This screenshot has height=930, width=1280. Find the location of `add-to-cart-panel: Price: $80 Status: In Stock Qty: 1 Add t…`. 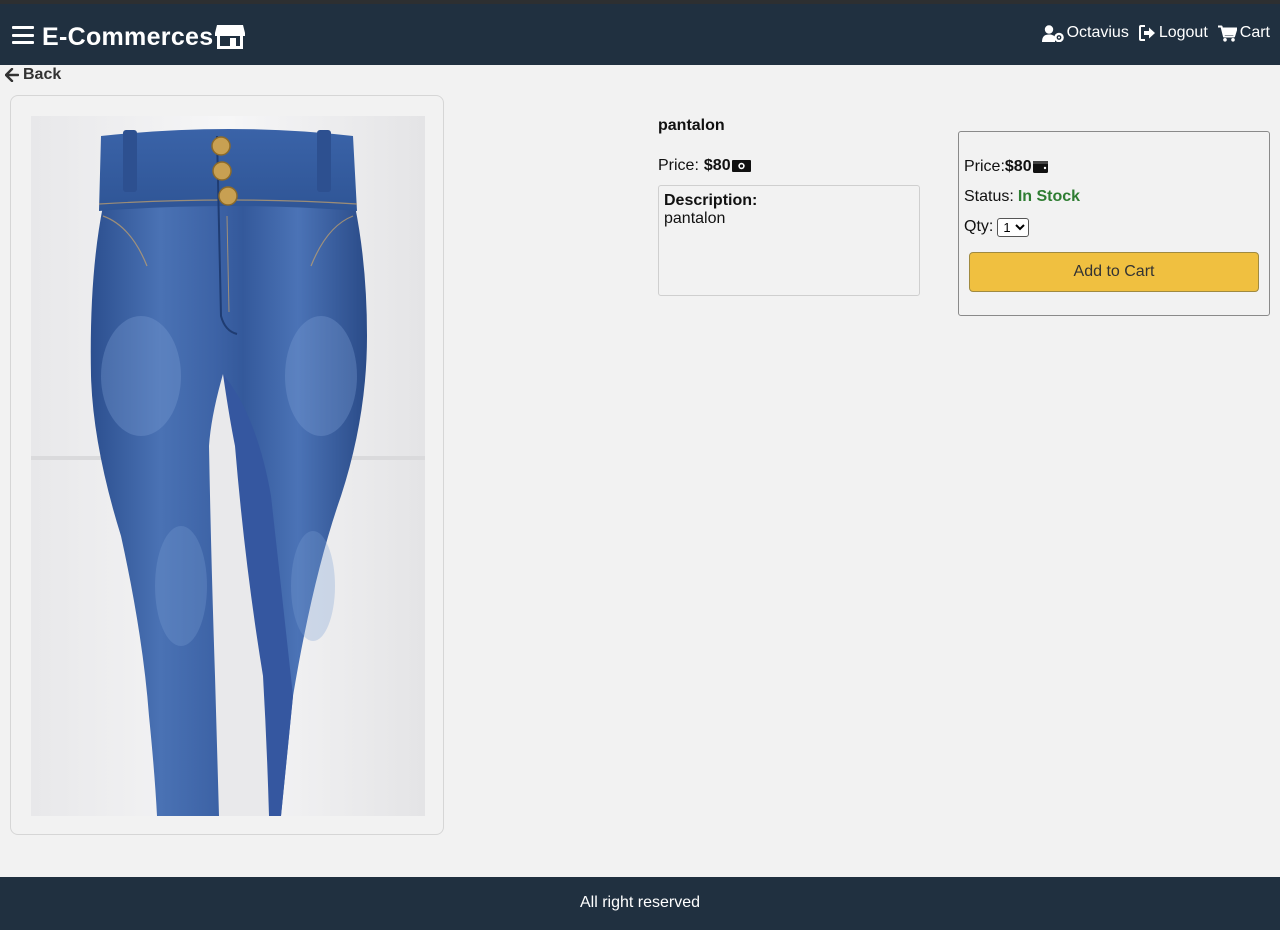

add-to-cart-panel: Price: $80 Status: In Stock Qty: 1 Add t… is located at coordinates (1114, 223).